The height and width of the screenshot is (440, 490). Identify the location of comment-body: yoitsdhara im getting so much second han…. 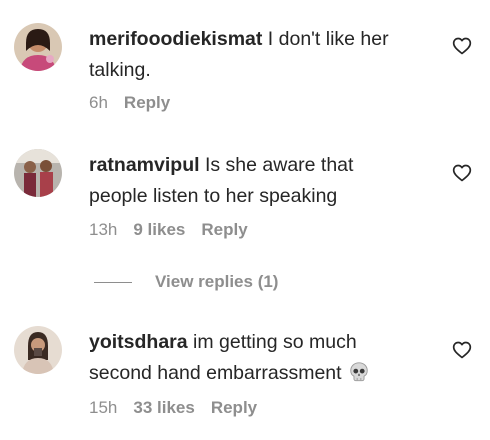
(261, 358).